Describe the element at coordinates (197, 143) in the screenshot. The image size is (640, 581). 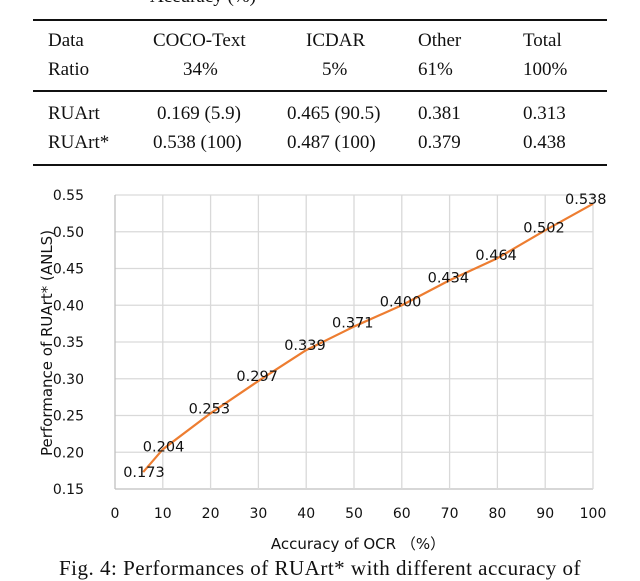
I see `table-cell: 0.538 (100)` at that location.